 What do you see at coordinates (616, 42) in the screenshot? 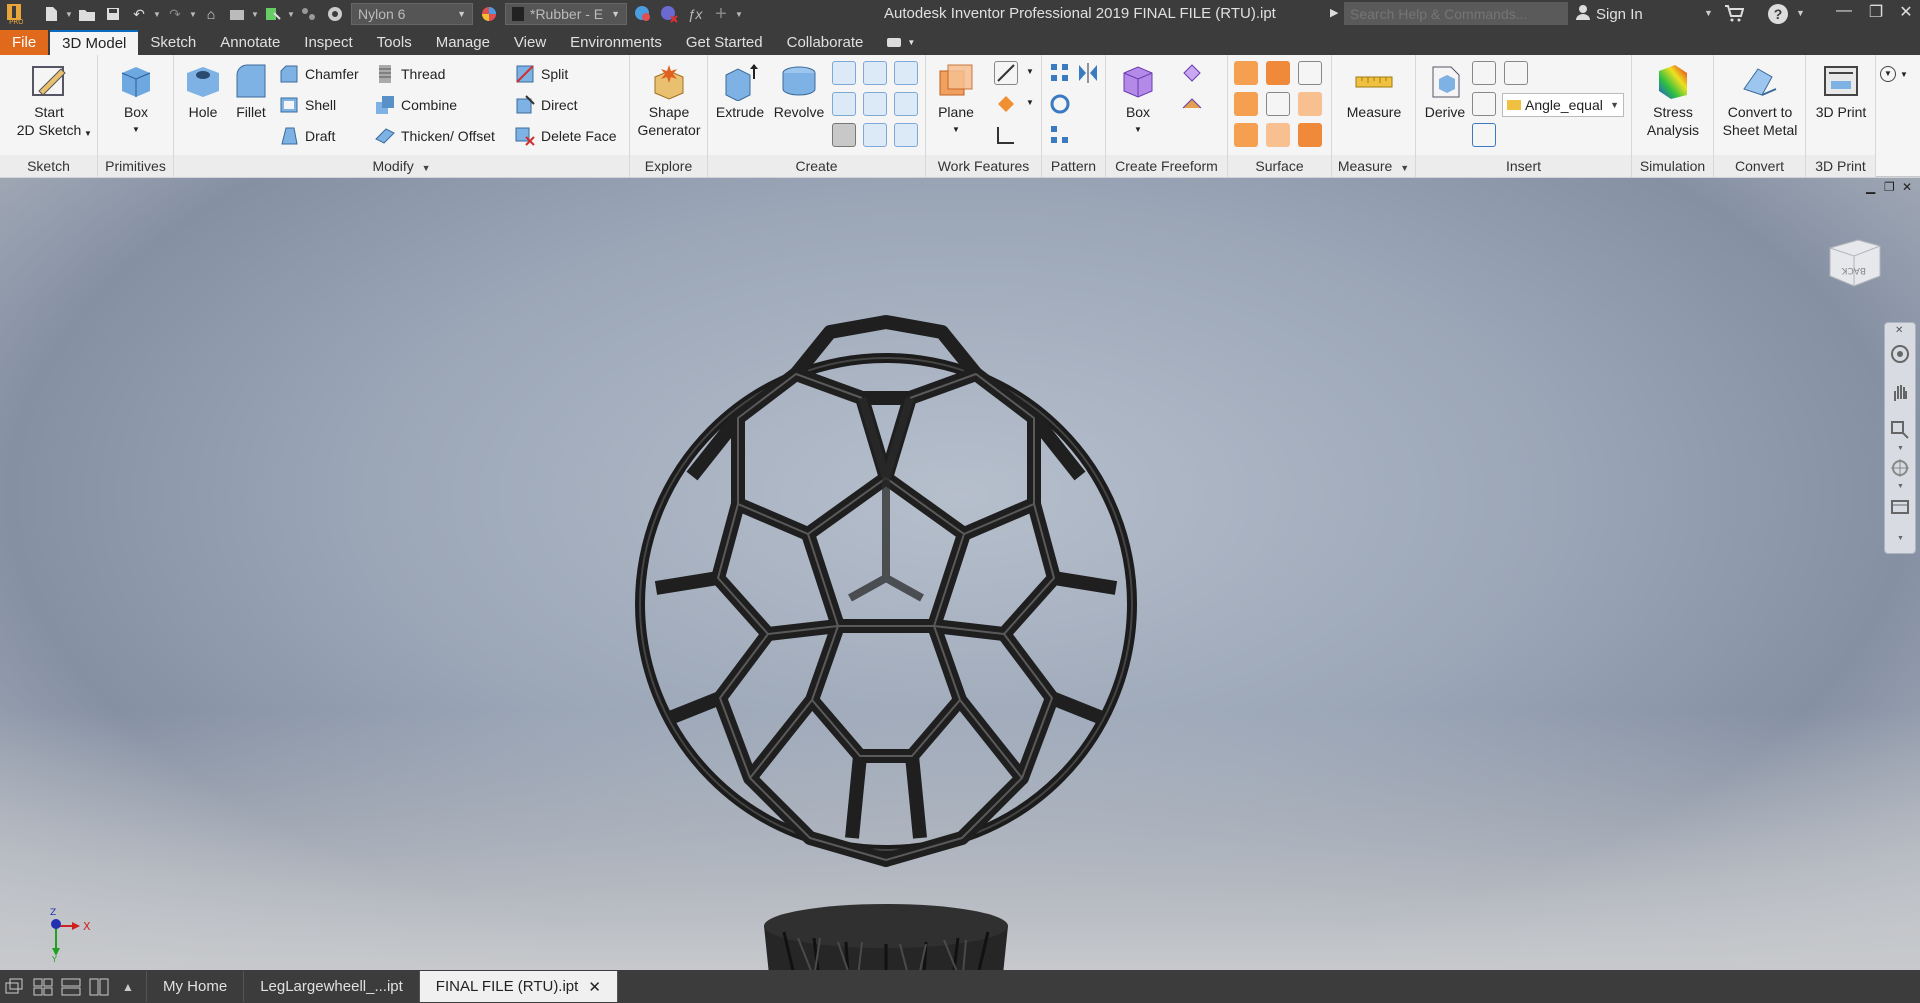
I see `tab-environments: Environments` at bounding box center [616, 42].